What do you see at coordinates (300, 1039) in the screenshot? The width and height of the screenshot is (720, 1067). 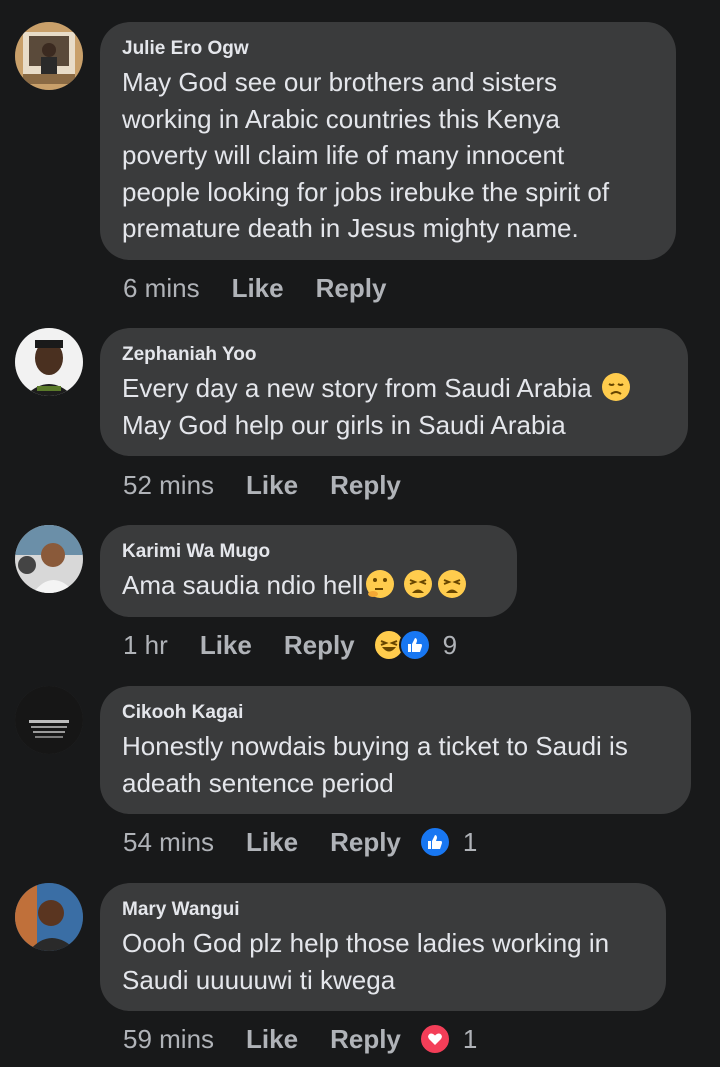 I see `comment-actions: 59 mins Like Reply 1` at bounding box center [300, 1039].